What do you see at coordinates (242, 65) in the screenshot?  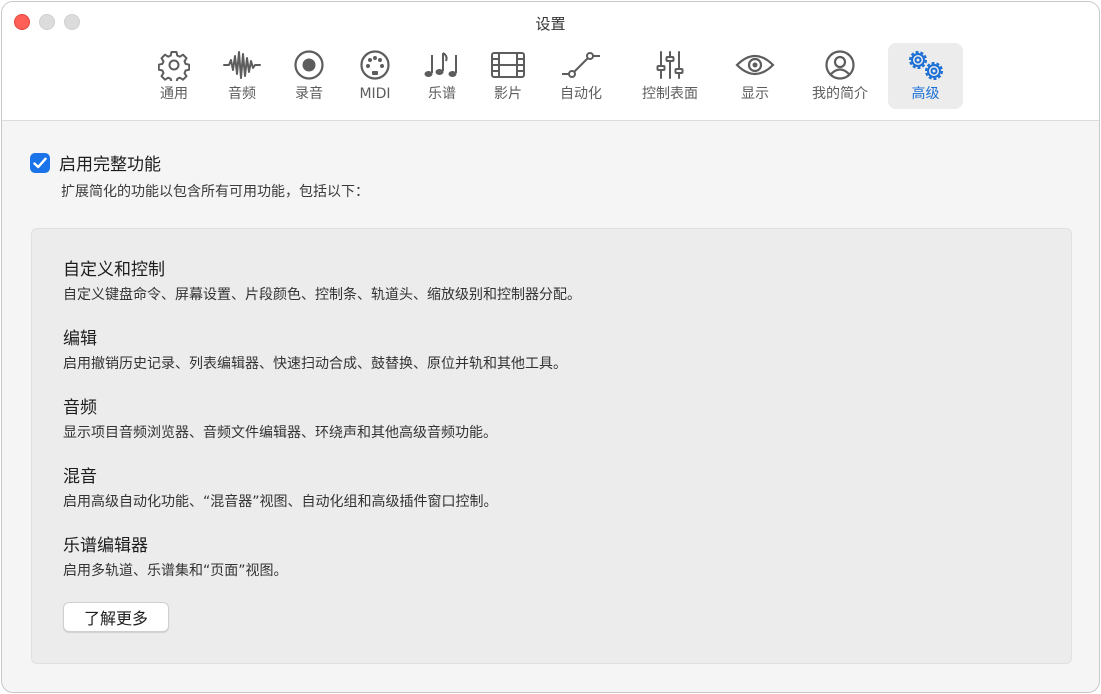 I see `waveform-icon` at bounding box center [242, 65].